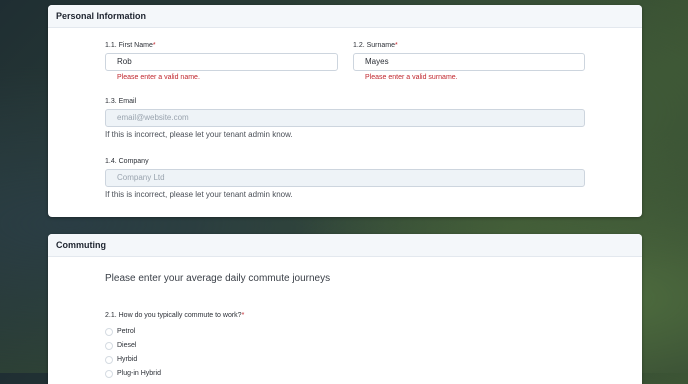 This screenshot has height=384, width=688. I want to click on email-label: 1.3. Email, so click(121, 101).